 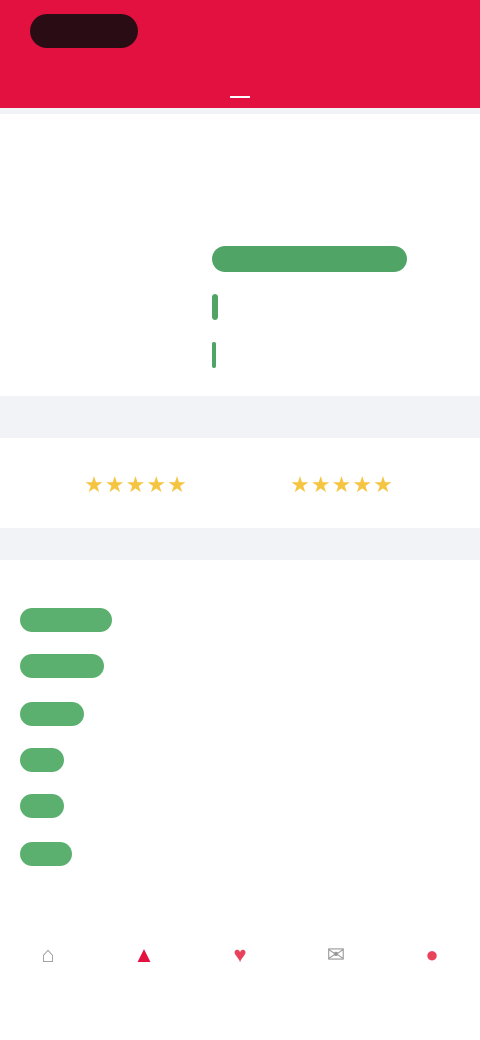 What do you see at coordinates (144, 954) in the screenshot?
I see `triangle-icon: ▲` at bounding box center [144, 954].